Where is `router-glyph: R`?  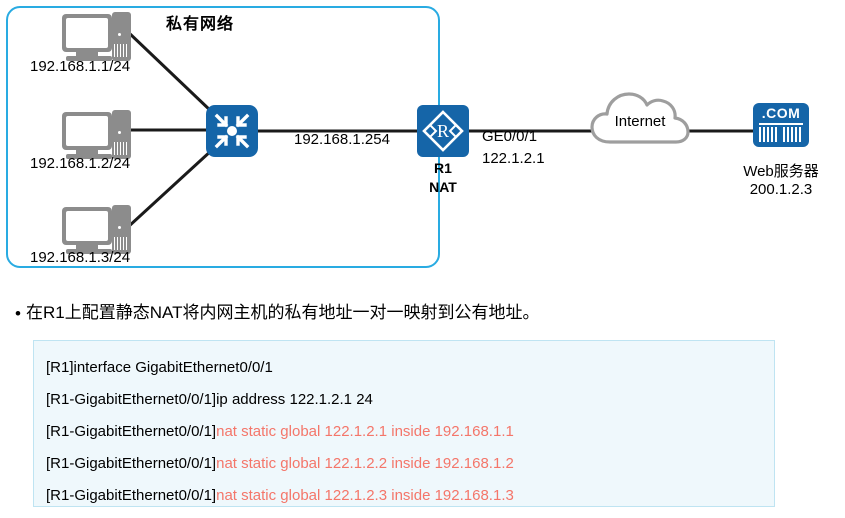 router-glyph: R is located at coordinates (443, 131).